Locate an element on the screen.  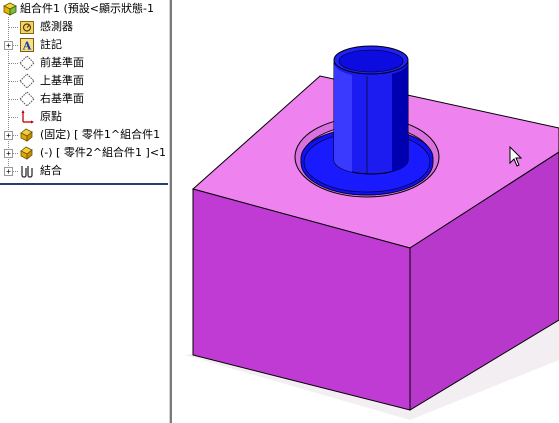
origin-icon is located at coordinates (27, 117).